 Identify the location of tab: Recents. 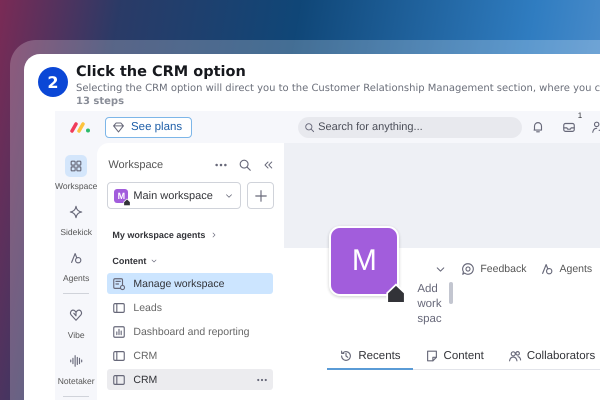
(370, 359).